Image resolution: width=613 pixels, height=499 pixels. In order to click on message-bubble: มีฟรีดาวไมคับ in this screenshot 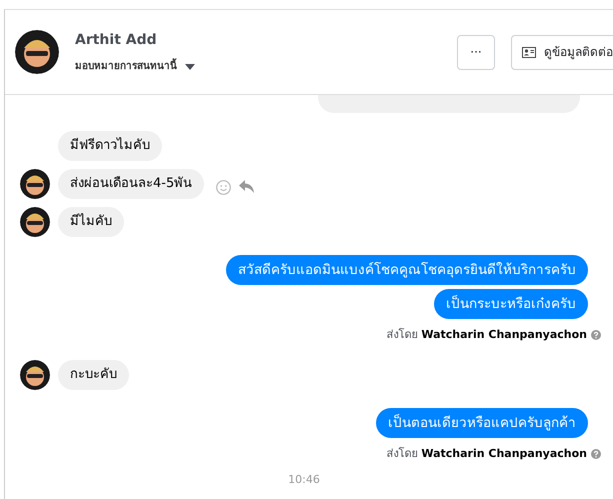, I will do `click(110, 146)`.